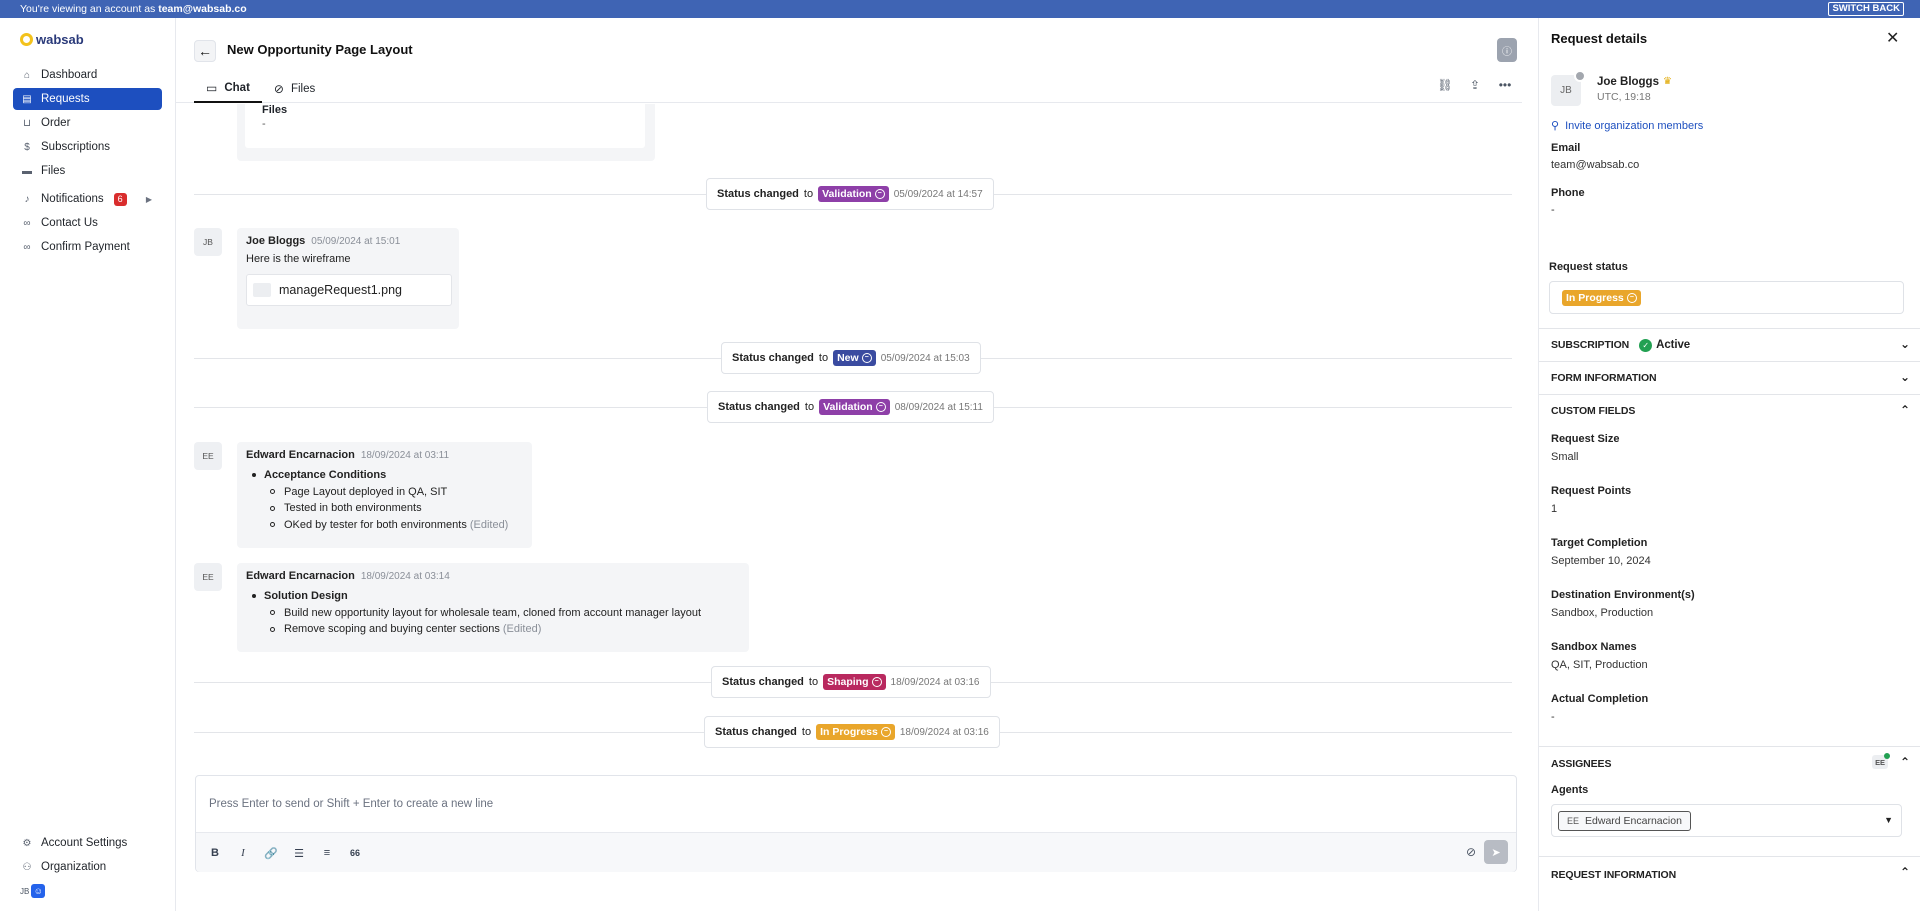 The image size is (1920, 911). What do you see at coordinates (1594, 647) in the screenshot?
I see `custom-field-label: Sandbox Names` at bounding box center [1594, 647].